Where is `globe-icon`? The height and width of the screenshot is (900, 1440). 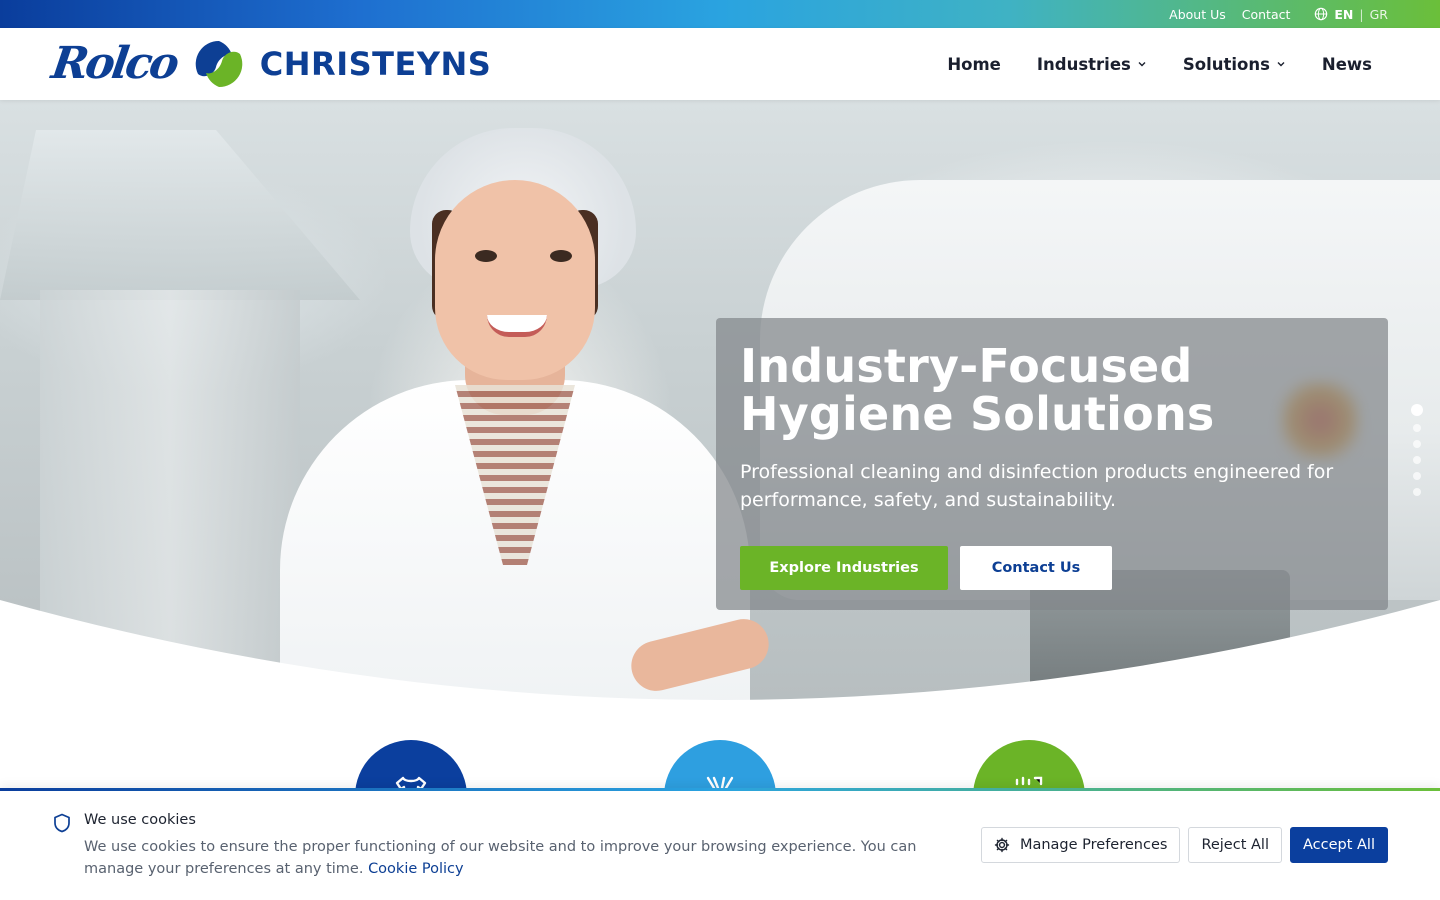
globe-icon is located at coordinates (1321, 14).